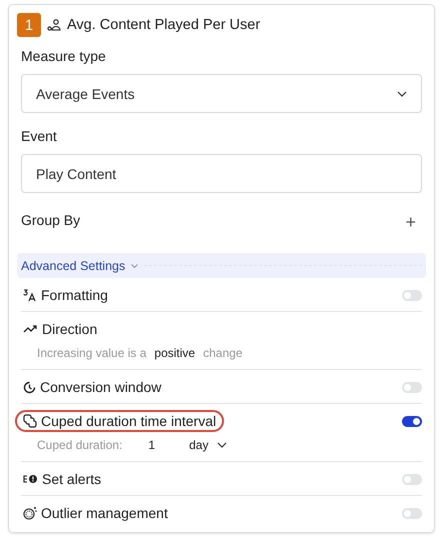 Image resolution: width=443 pixels, height=539 pixels. What do you see at coordinates (104, 513) in the screenshot?
I see `setting-title: Outlier management` at bounding box center [104, 513].